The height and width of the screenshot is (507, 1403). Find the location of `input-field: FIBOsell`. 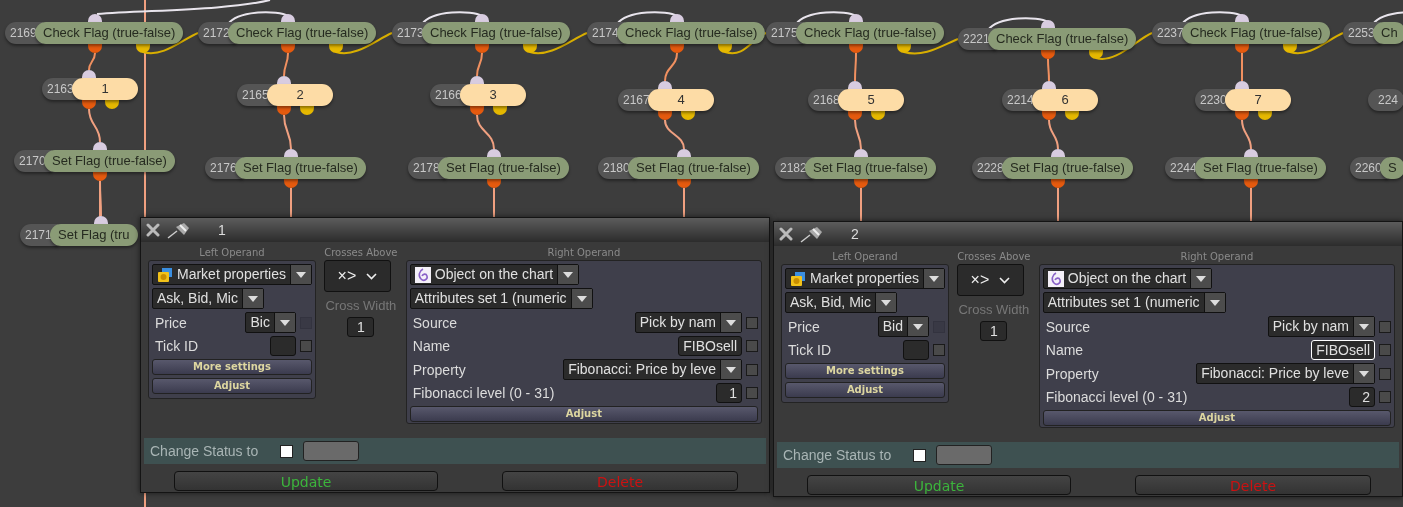

input-field: FIBOsell is located at coordinates (1343, 350).